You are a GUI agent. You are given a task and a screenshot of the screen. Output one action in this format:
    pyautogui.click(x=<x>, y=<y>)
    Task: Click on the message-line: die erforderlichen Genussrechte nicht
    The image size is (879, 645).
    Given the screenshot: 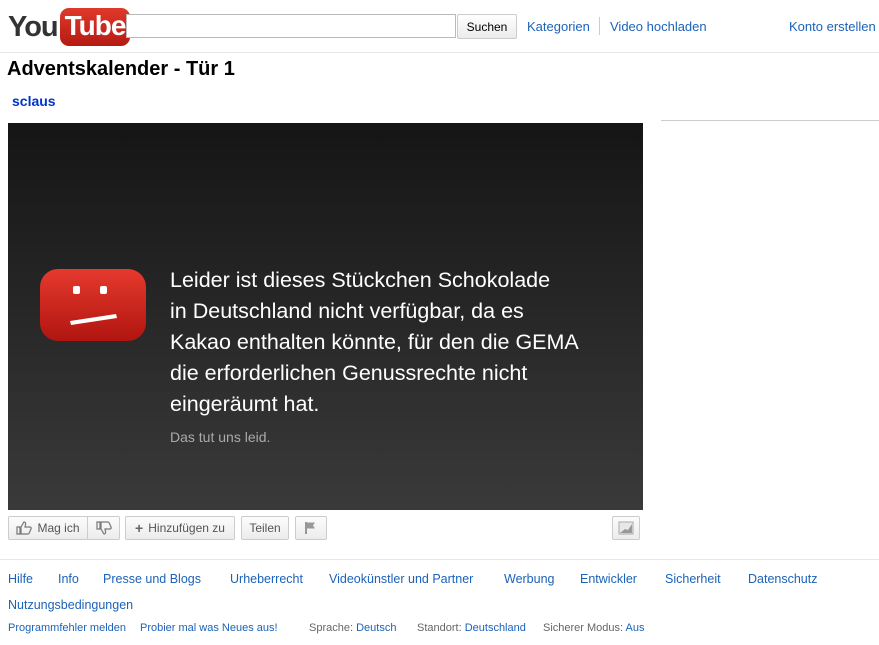 What is the action you would take?
    pyautogui.click(x=349, y=373)
    